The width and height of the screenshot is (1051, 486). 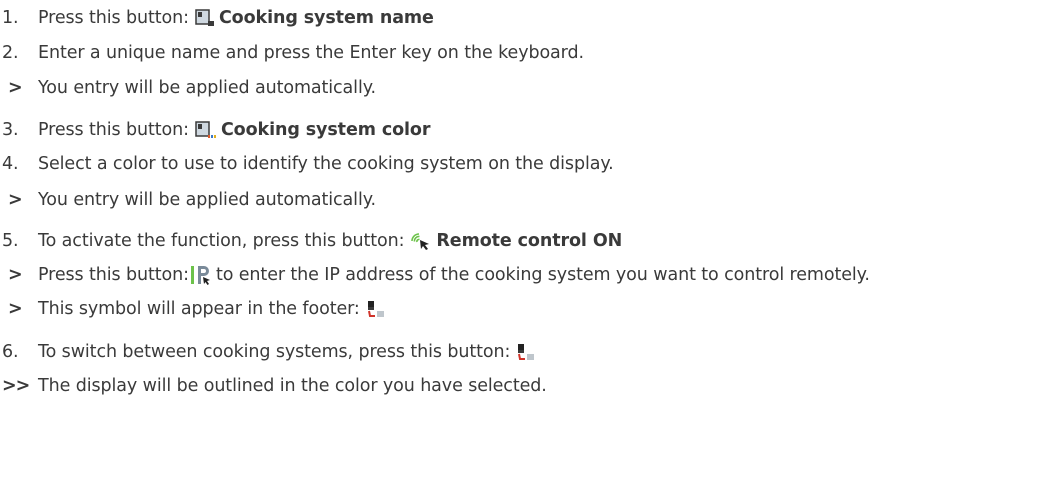 I want to click on ip-address-icon, so click(x=201, y=275).